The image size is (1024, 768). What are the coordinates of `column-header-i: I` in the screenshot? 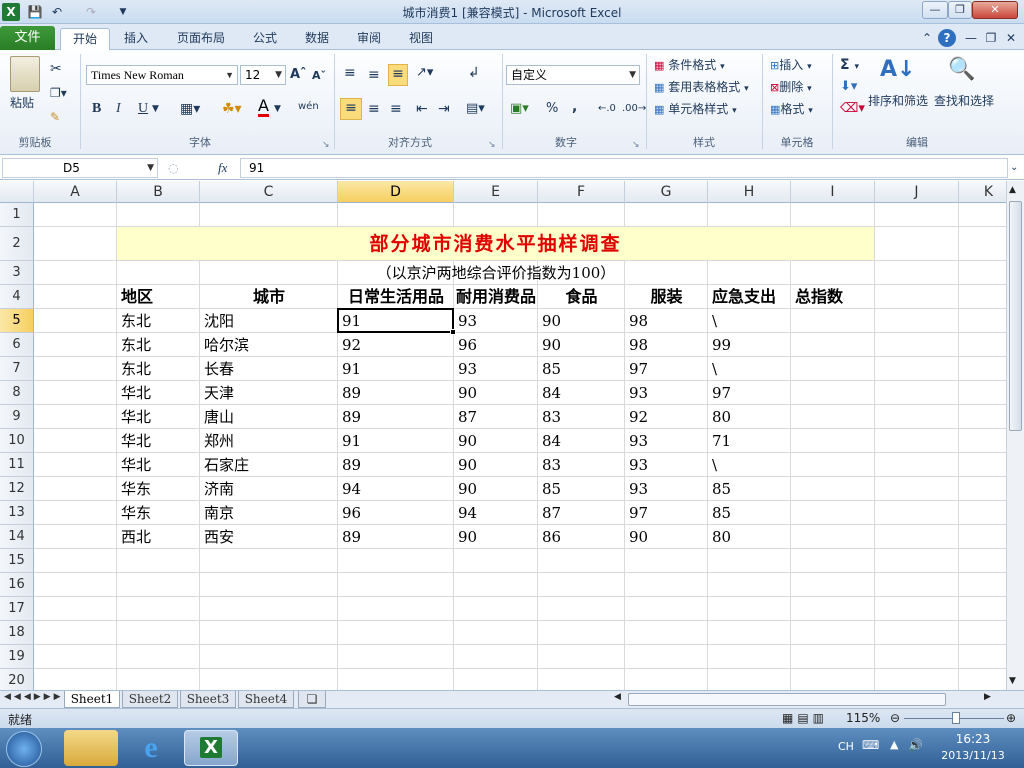 It's located at (833, 192).